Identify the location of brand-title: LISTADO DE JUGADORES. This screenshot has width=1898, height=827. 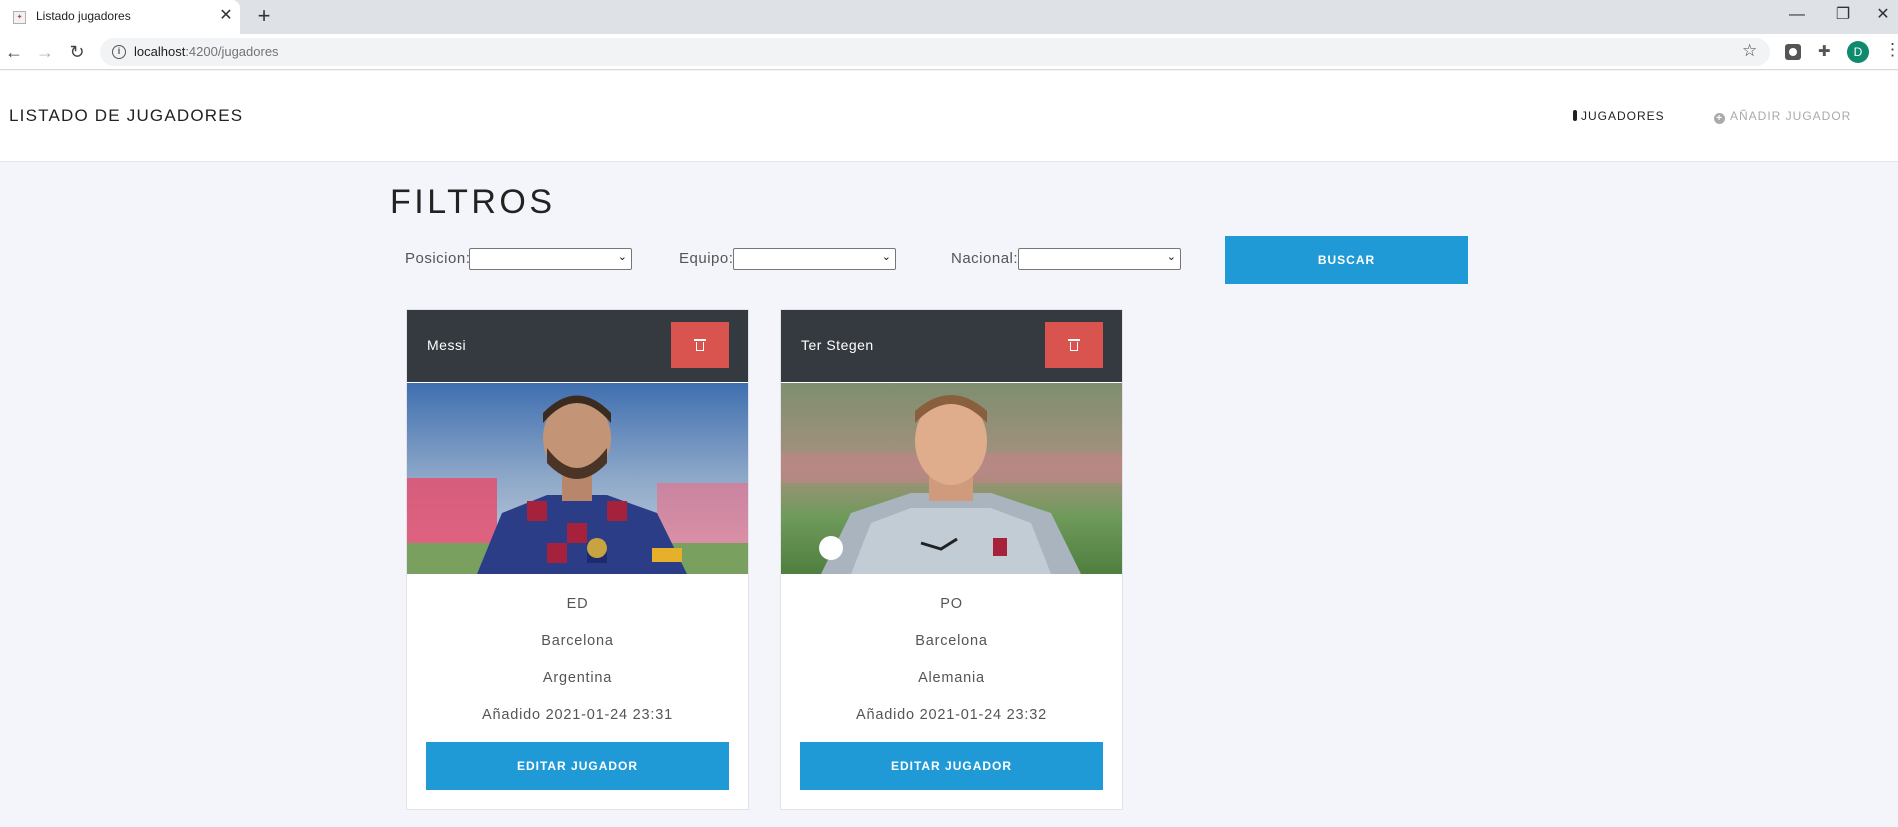
(126, 116).